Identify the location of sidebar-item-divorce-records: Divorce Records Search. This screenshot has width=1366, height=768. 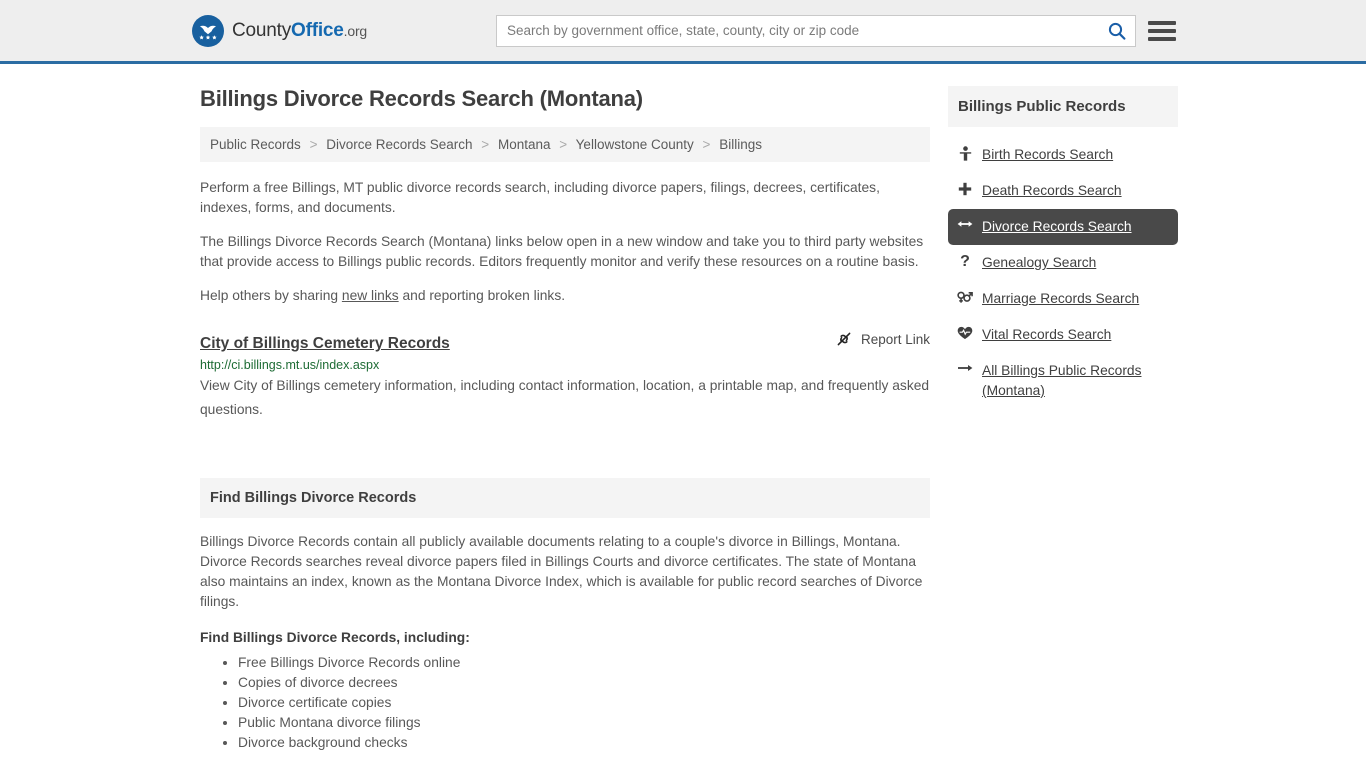
(1063, 227).